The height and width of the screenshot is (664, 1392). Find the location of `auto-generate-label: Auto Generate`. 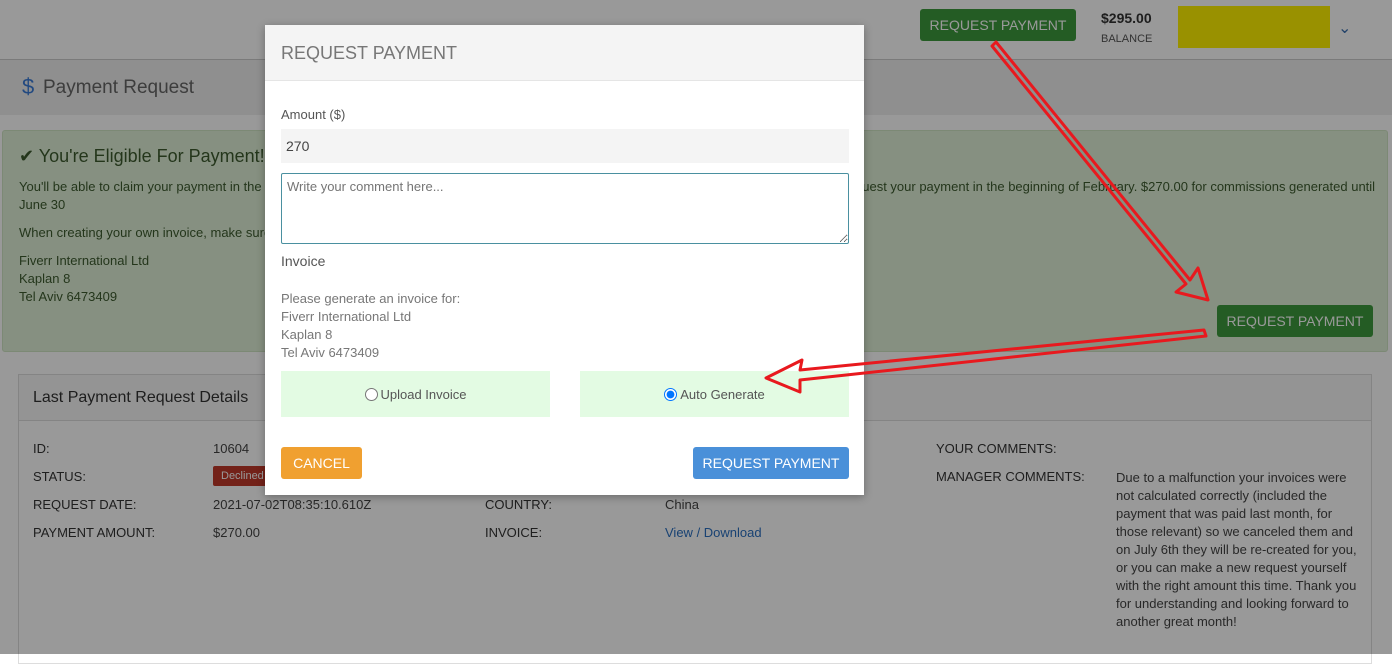

auto-generate-label: Auto Generate is located at coordinates (722, 394).